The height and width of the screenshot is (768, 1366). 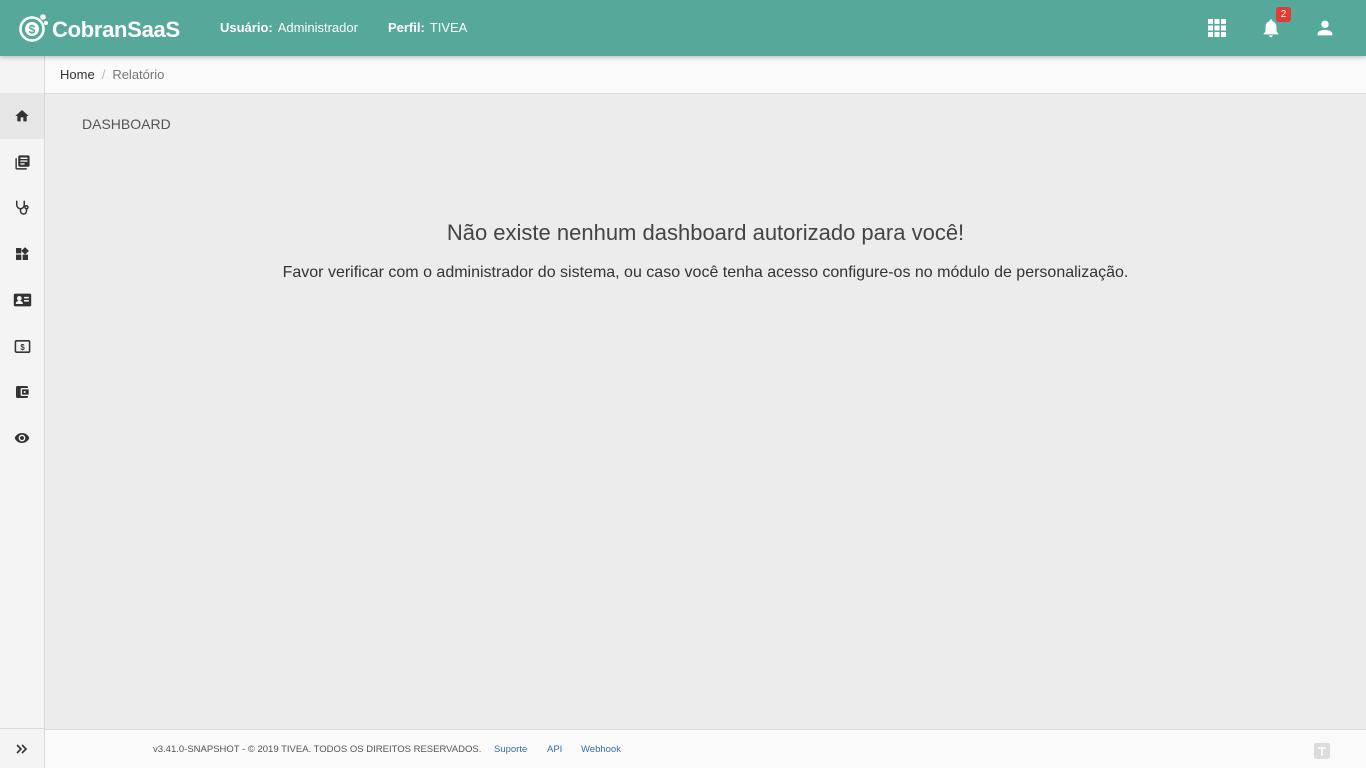 What do you see at coordinates (406, 27) in the screenshot?
I see `profile-label: Perfil:` at bounding box center [406, 27].